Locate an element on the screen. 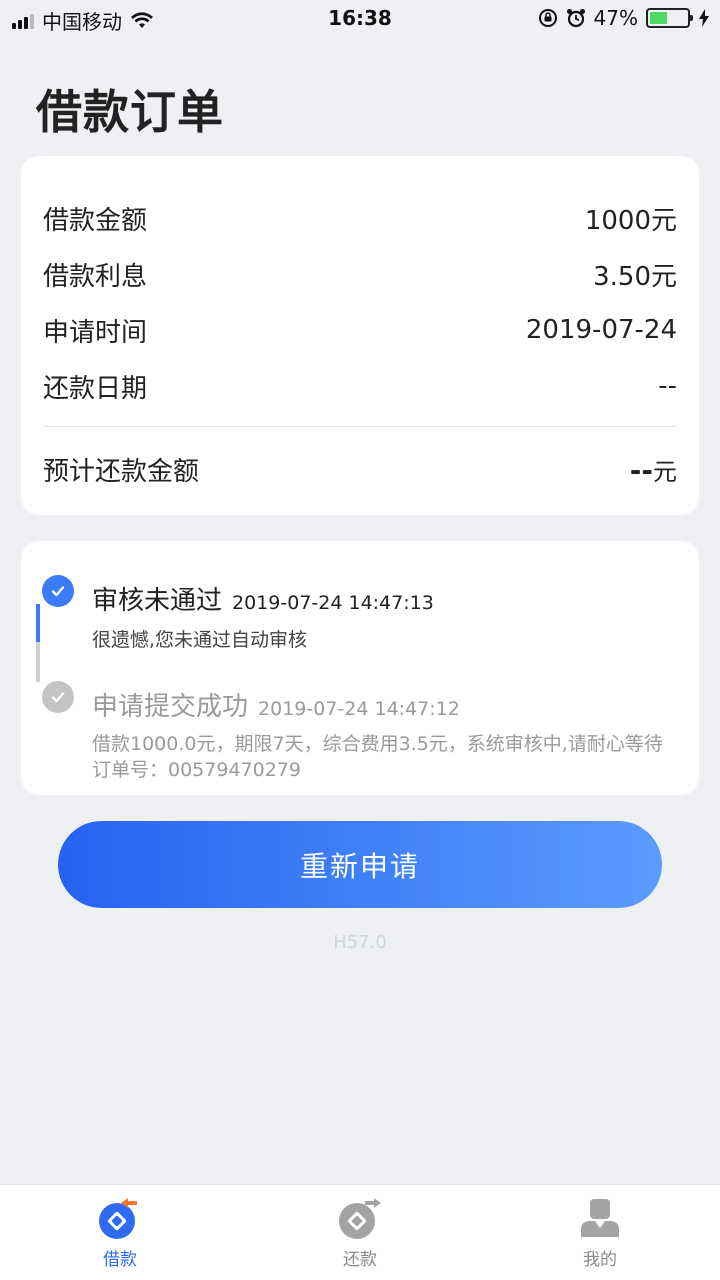 The width and height of the screenshot is (720, 1280). total-value: --元 is located at coordinates (653, 469).